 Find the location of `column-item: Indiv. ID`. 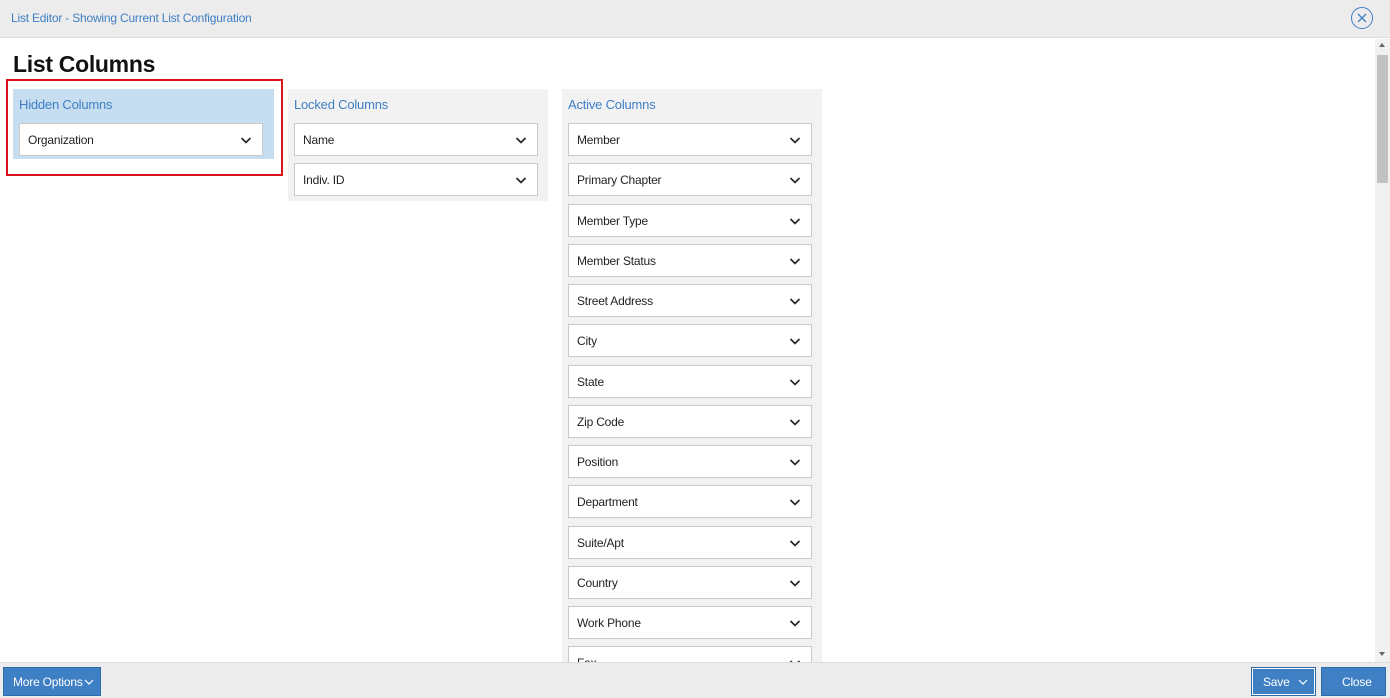

column-item: Indiv. ID is located at coordinates (416, 179).